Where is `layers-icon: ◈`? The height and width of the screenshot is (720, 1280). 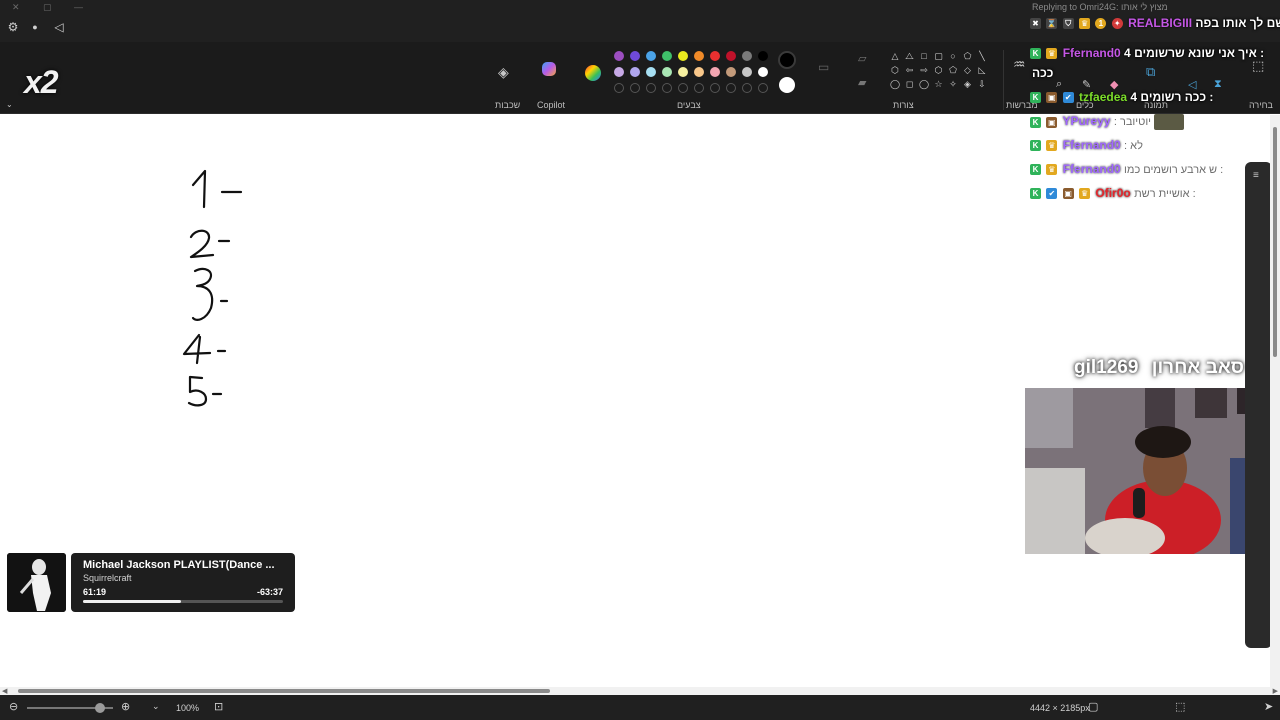
layers-icon: ◈ is located at coordinates (503, 72).